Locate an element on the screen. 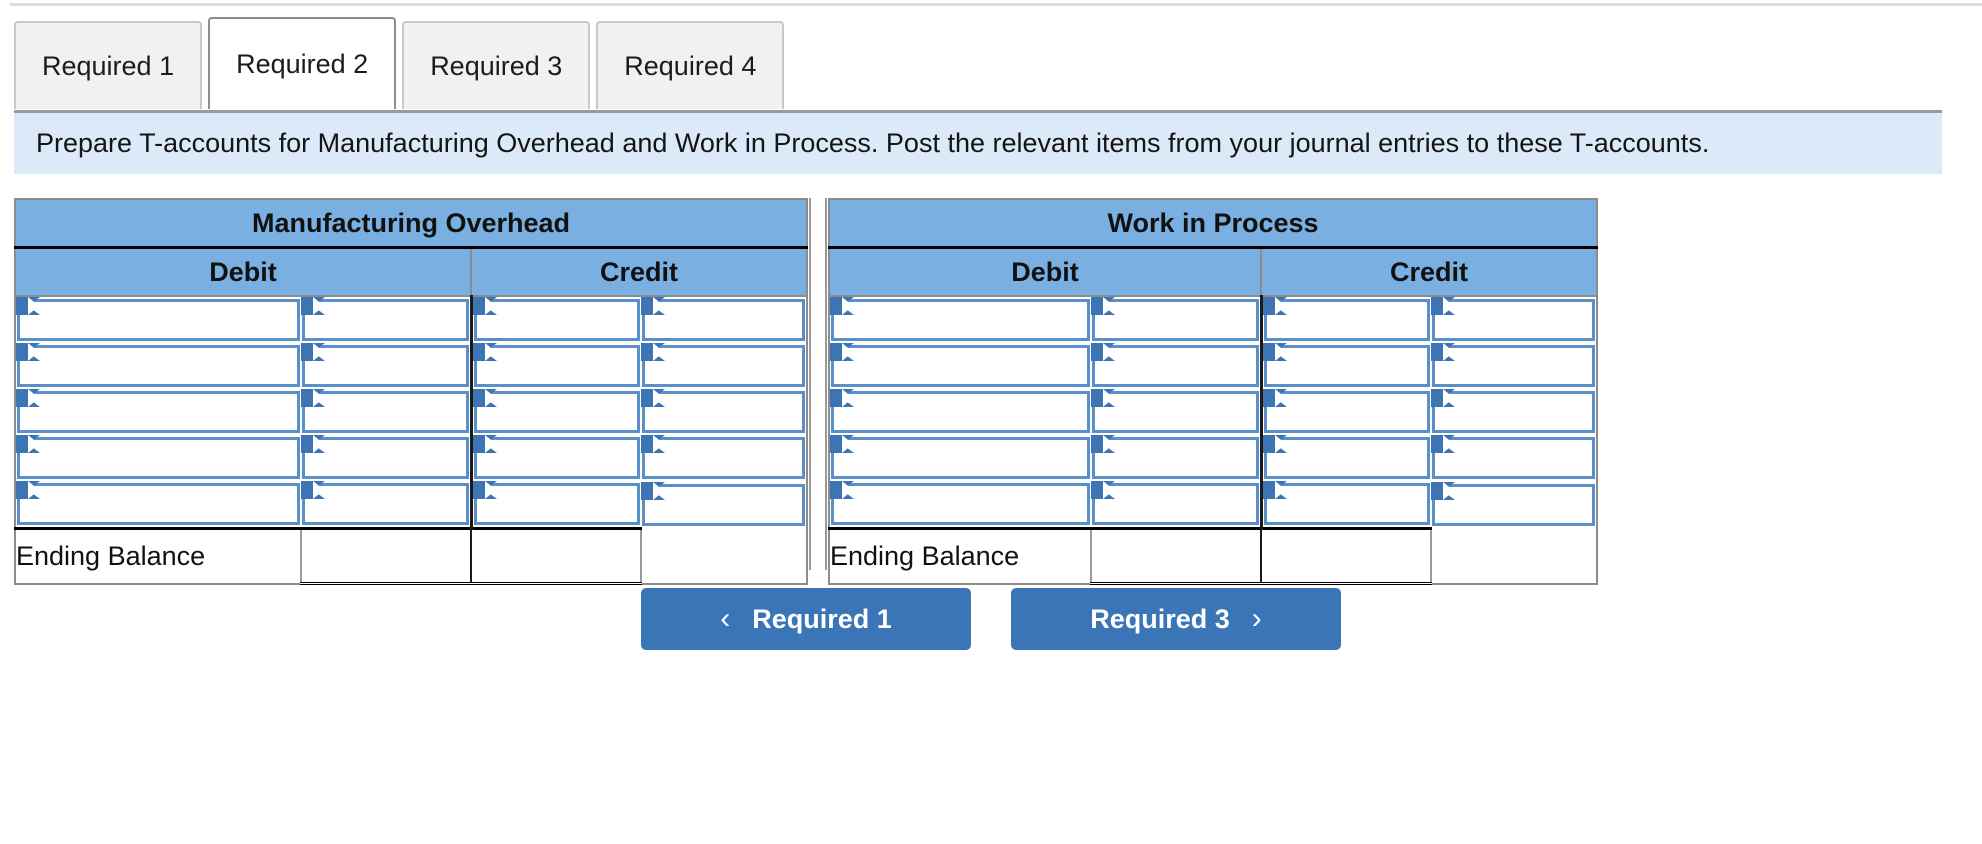 Image resolution: width=1982 pixels, height=844 pixels. tab-required-2: Required 2 is located at coordinates (302, 63).